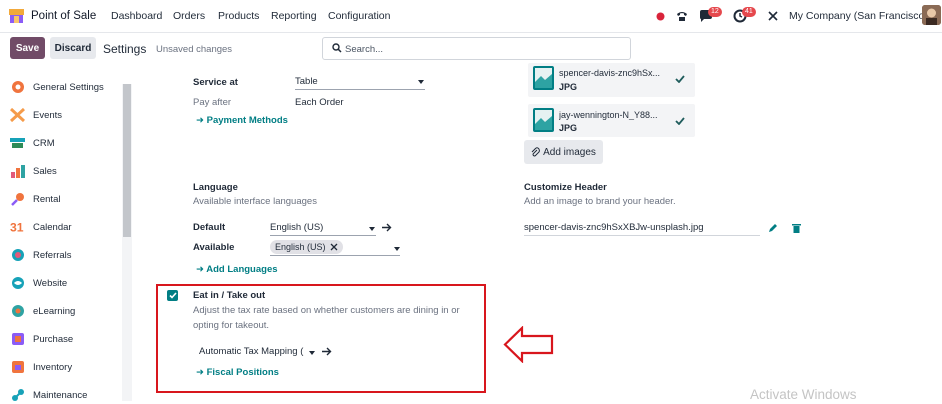 The height and width of the screenshot is (404, 942). I want to click on sidebar-item-rental: Rental, so click(35, 199).